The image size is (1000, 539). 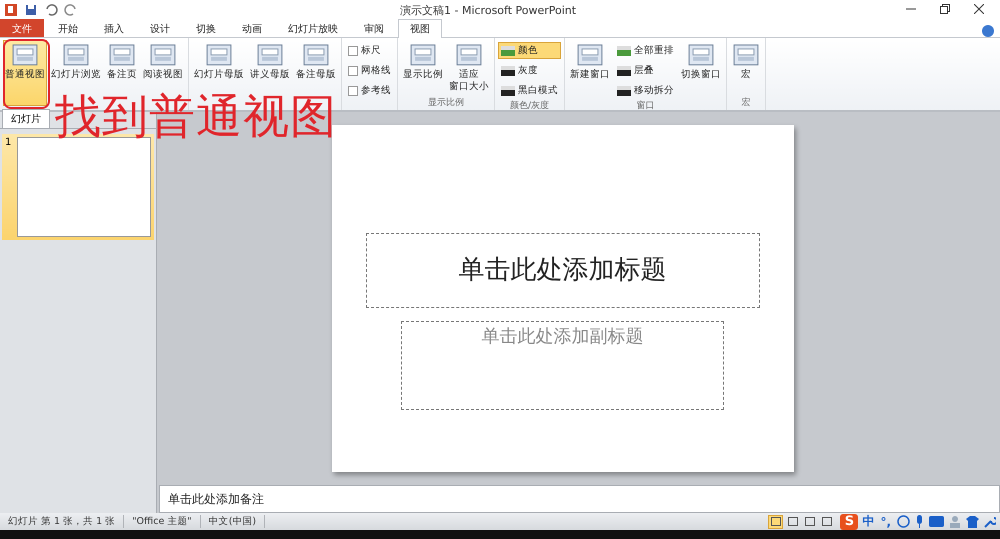 I want to click on slide-layout-icon, so click(x=25, y=55).